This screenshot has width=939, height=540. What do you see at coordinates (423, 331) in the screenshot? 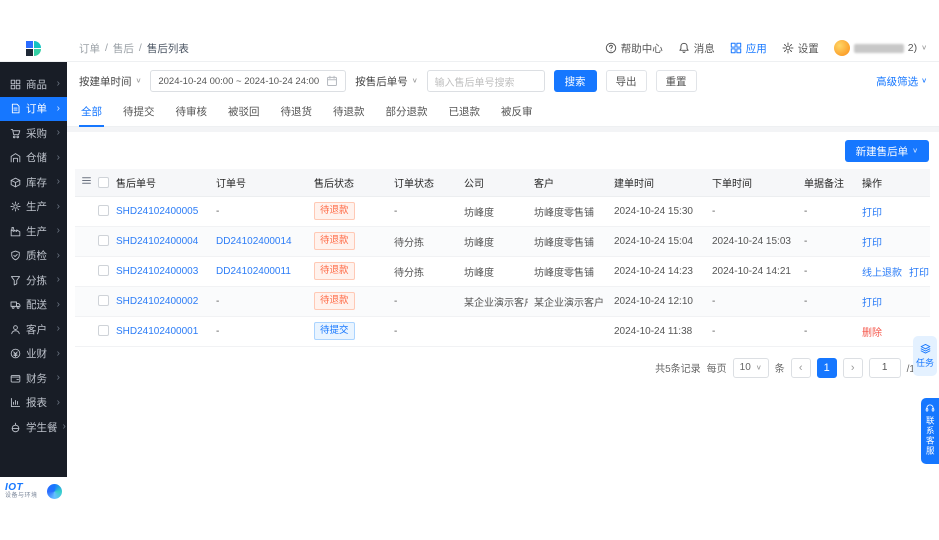
I see `cell-order-status: -` at bounding box center [423, 331].